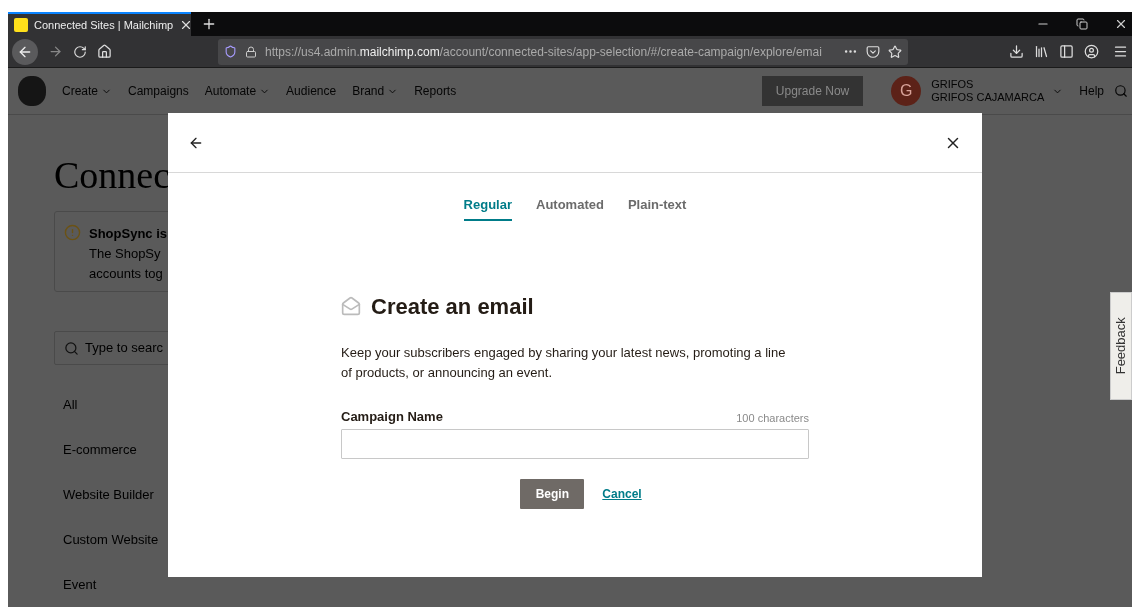 This screenshot has height=607, width=1132. I want to click on tab: Automated, so click(570, 208).